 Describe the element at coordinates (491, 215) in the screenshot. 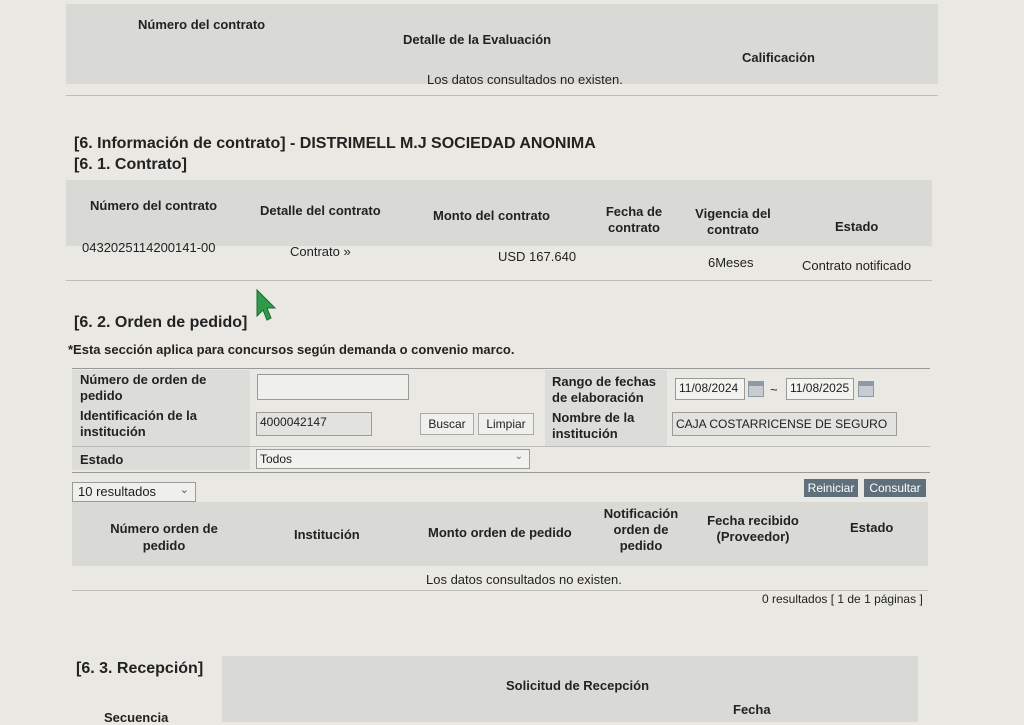

I see `contract-col-amount: Monto del contrato` at that location.